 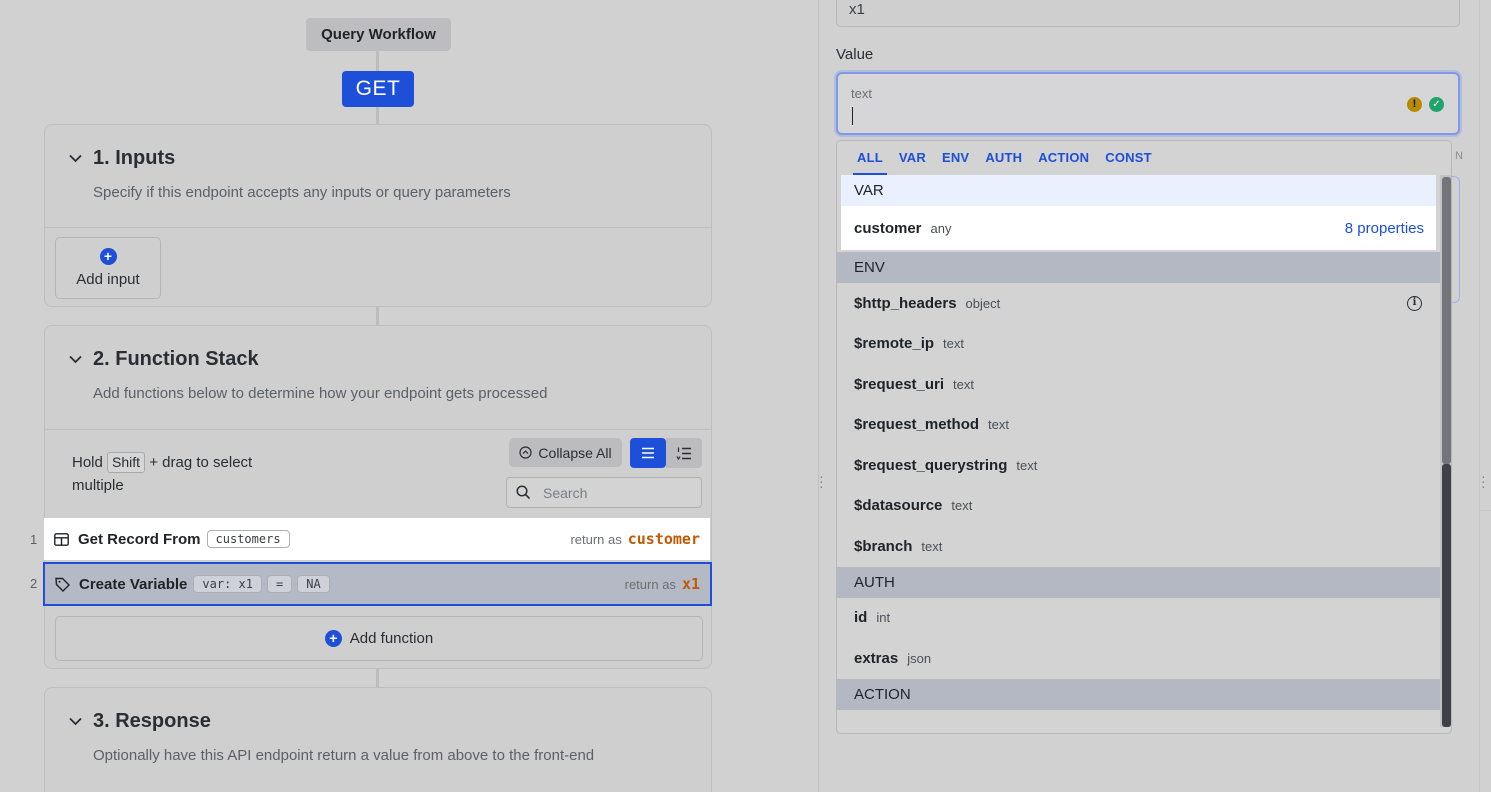 I want to click on table-icon, so click(x=61, y=539).